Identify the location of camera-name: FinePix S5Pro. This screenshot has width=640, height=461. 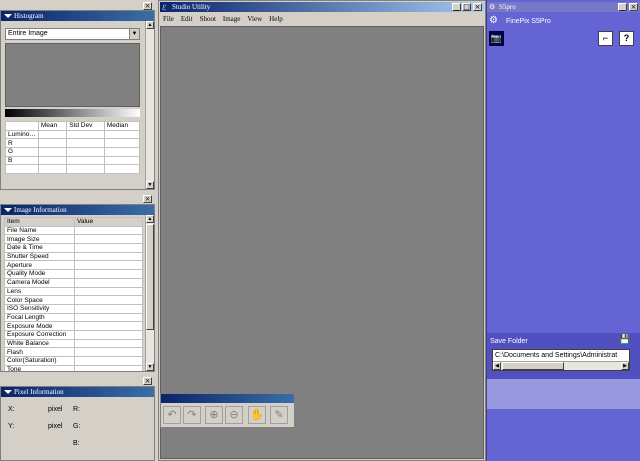
(528, 21).